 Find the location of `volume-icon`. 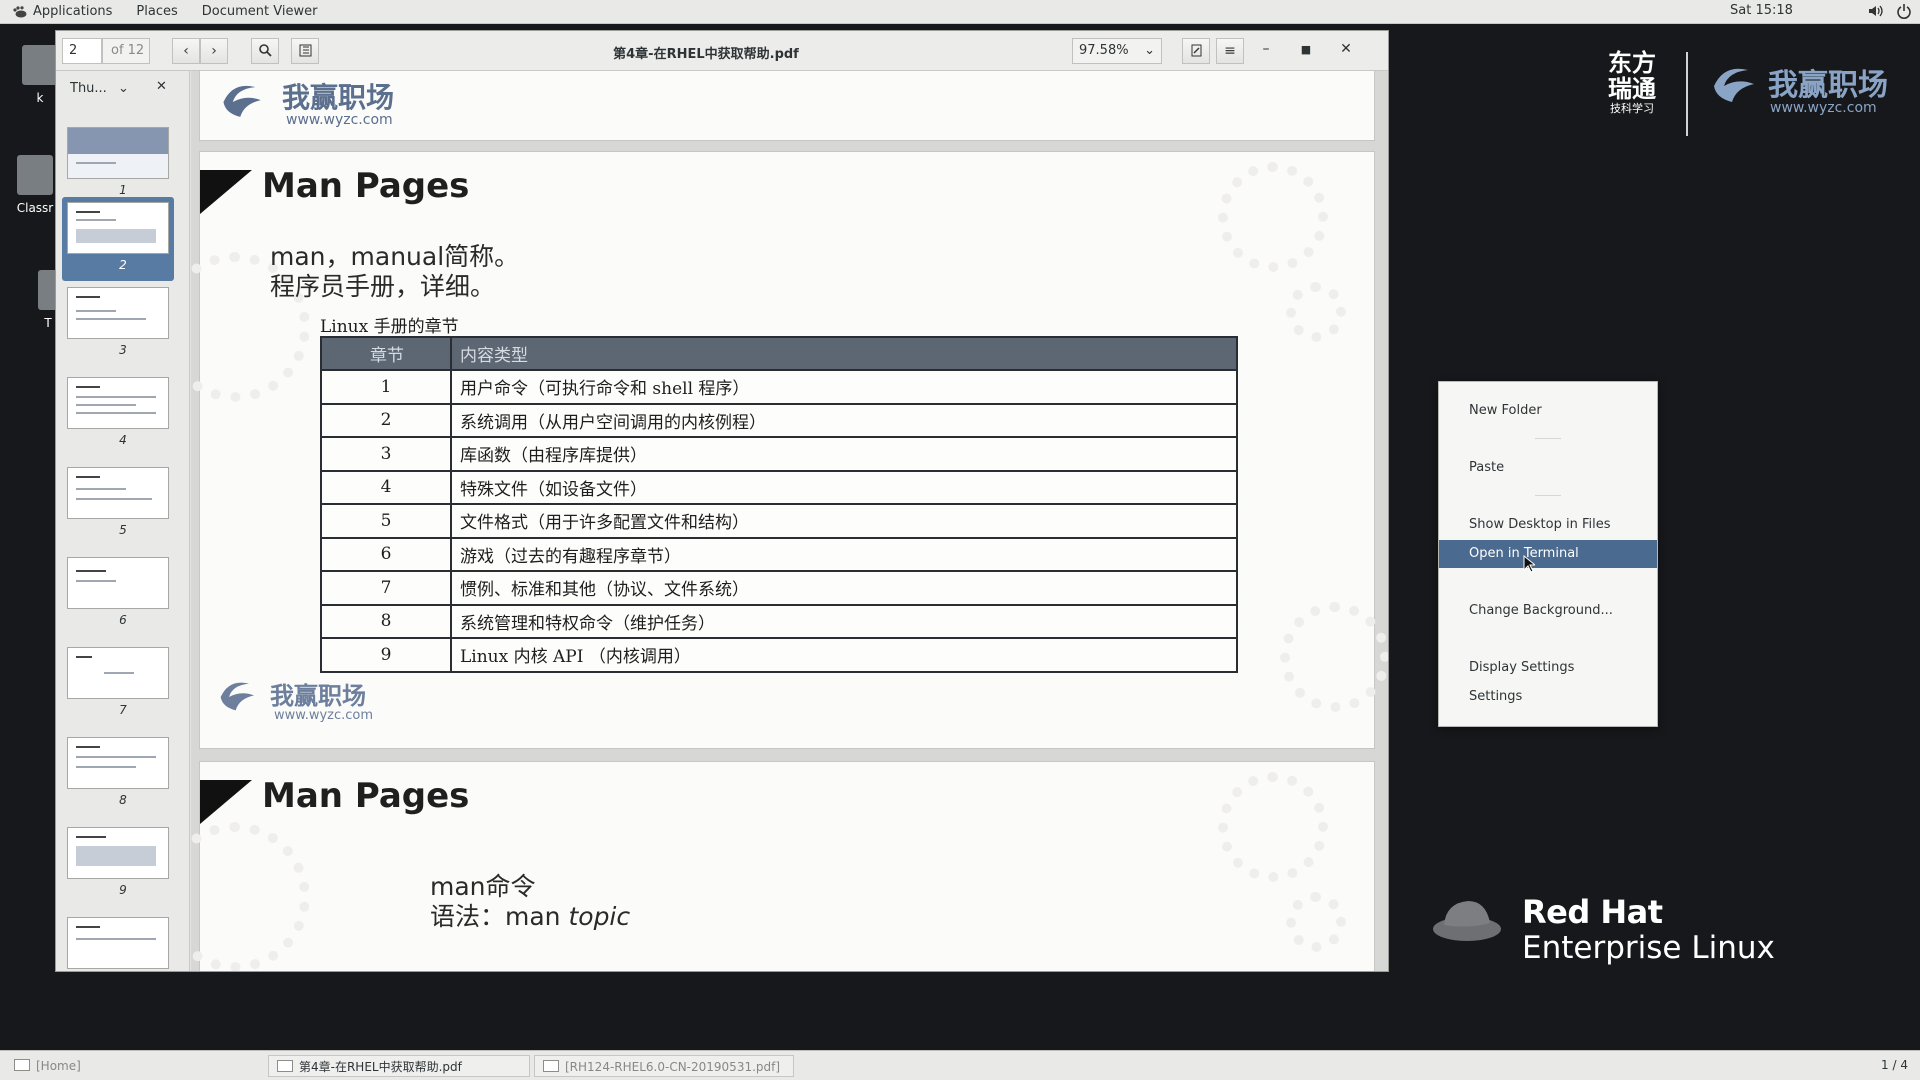

volume-icon is located at coordinates (1876, 11).